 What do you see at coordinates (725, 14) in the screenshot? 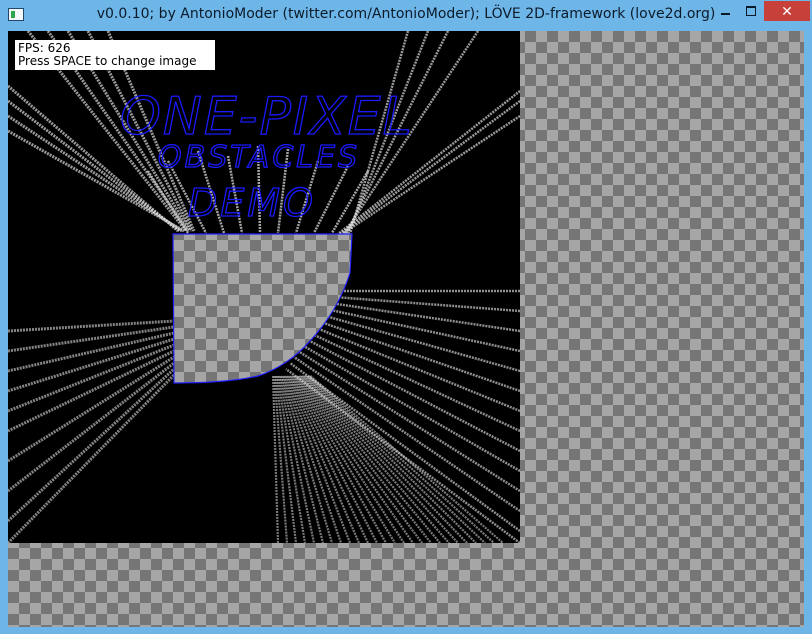
I see `minimize-icon` at bounding box center [725, 14].